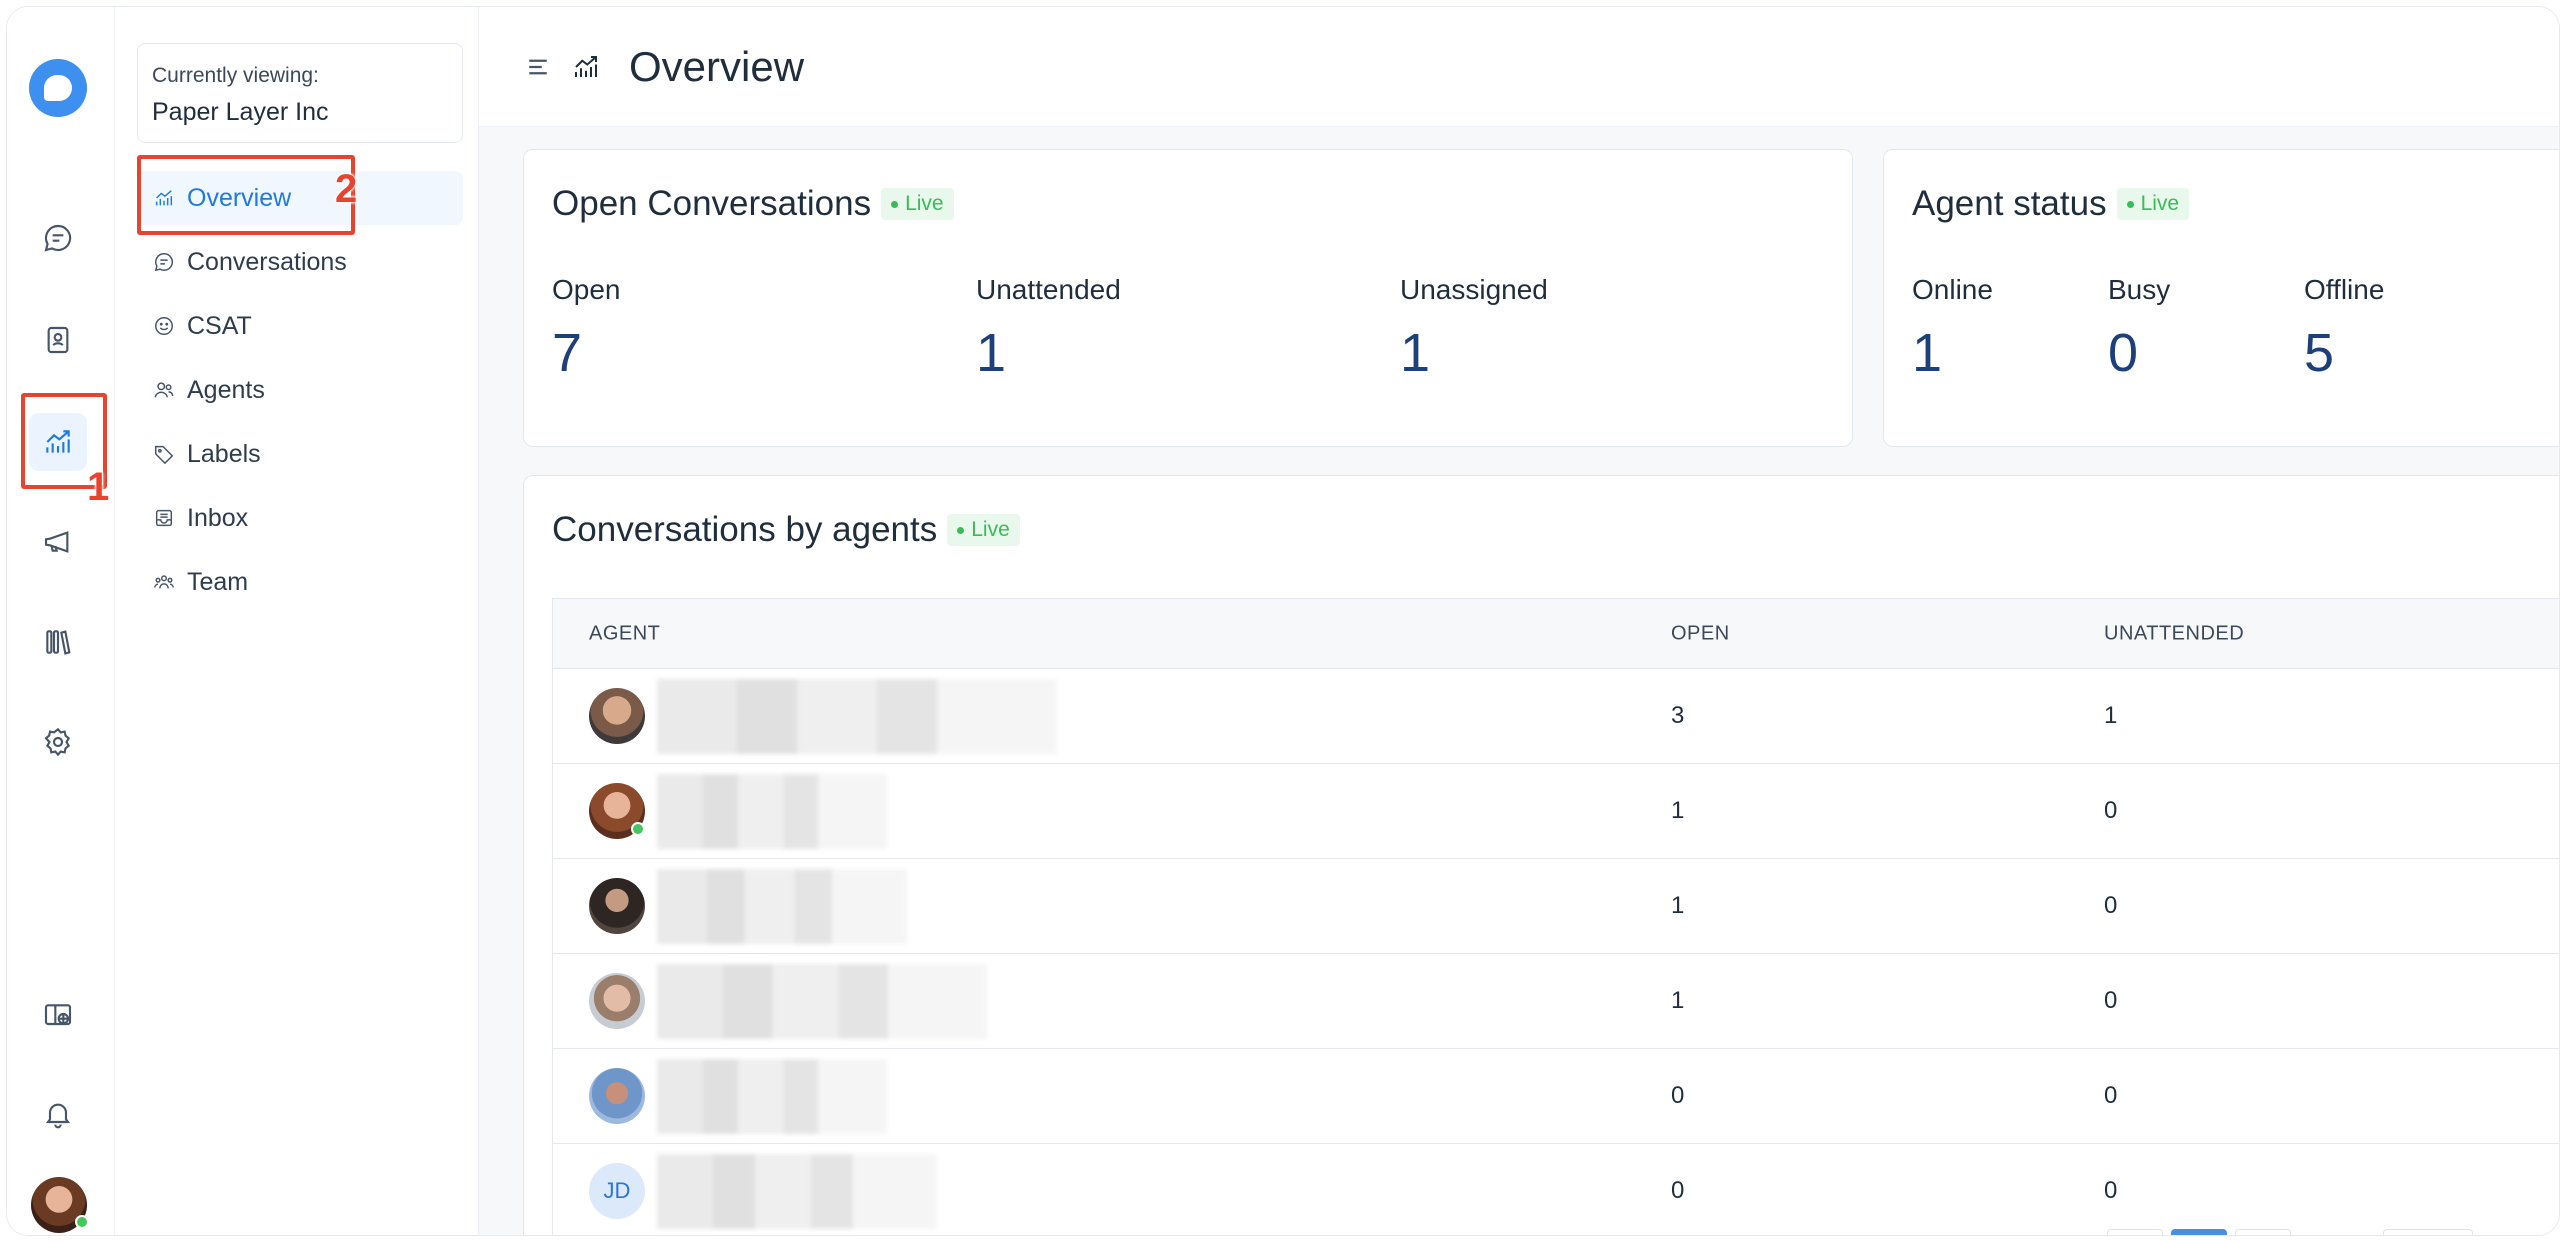  Describe the element at coordinates (586, 289) in the screenshot. I see `metric-label: Open` at that location.